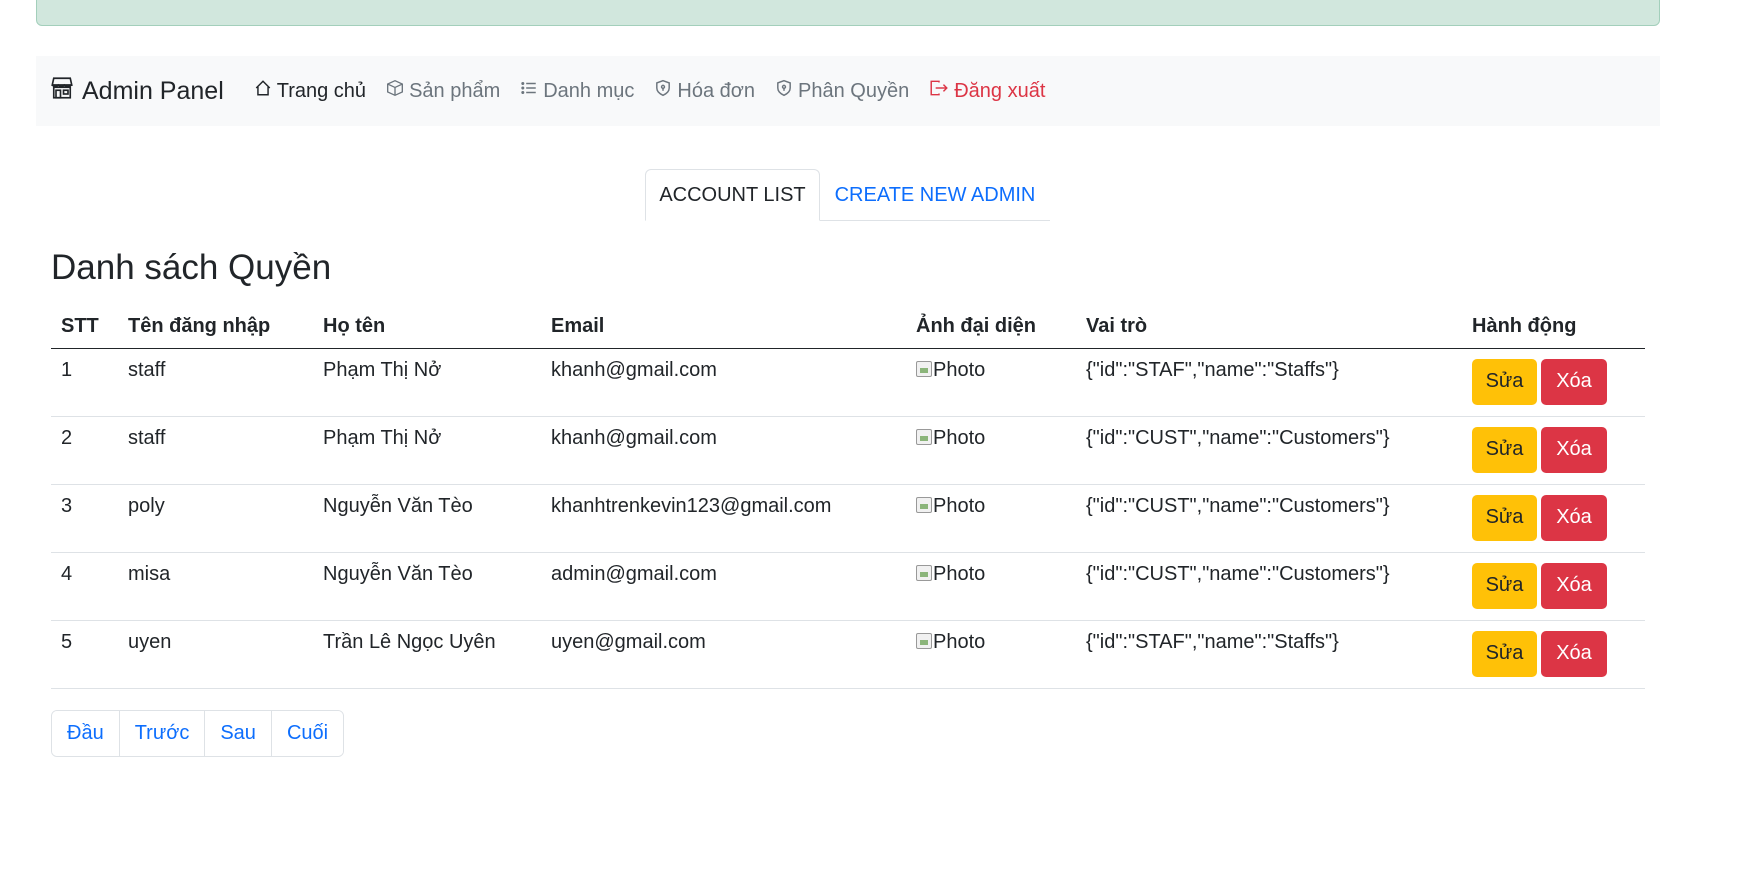 Image resolution: width=1738 pixels, height=890 pixels. Describe the element at coordinates (84, 654) in the screenshot. I see `cell-stt: 5` at that location.